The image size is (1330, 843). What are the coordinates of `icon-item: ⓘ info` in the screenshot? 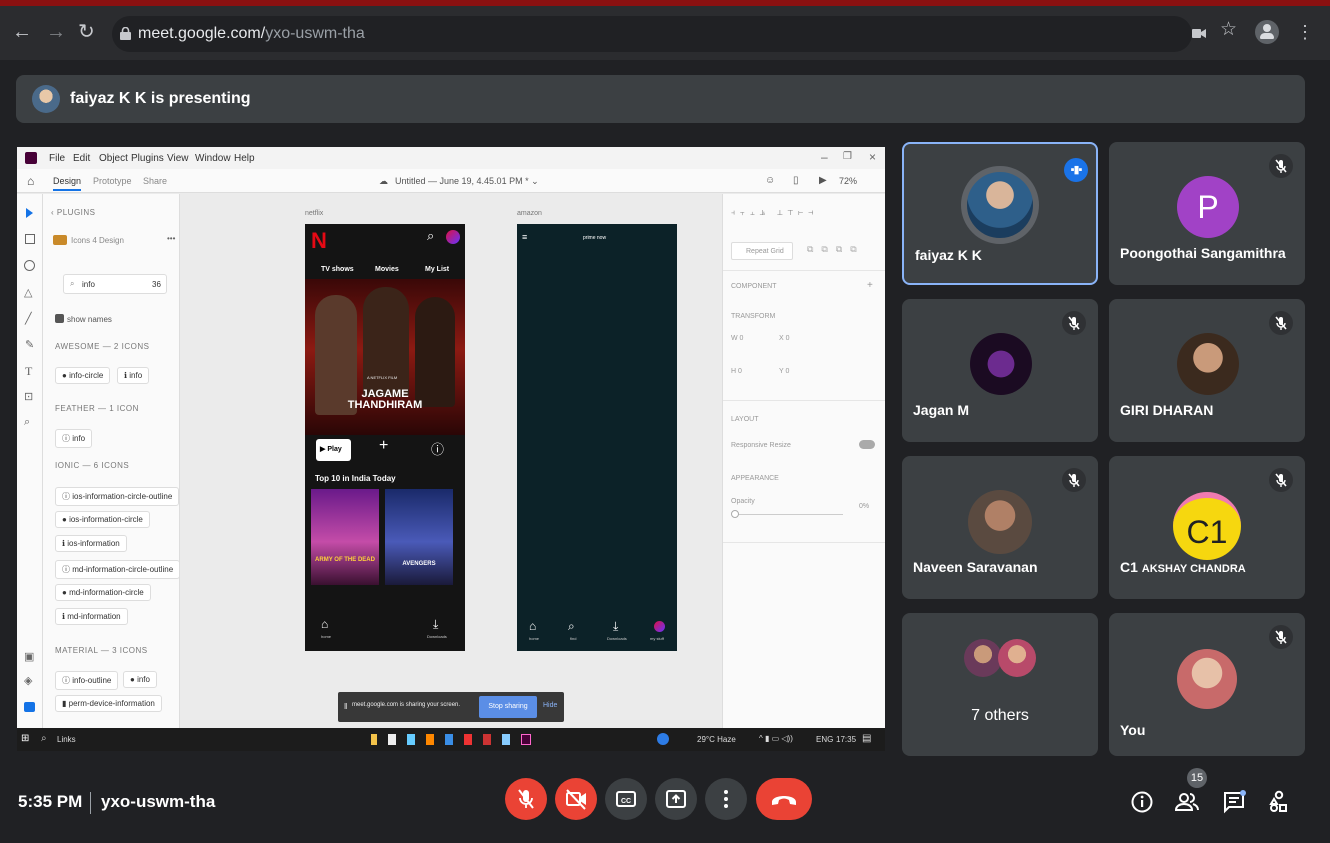 It's located at (74, 438).